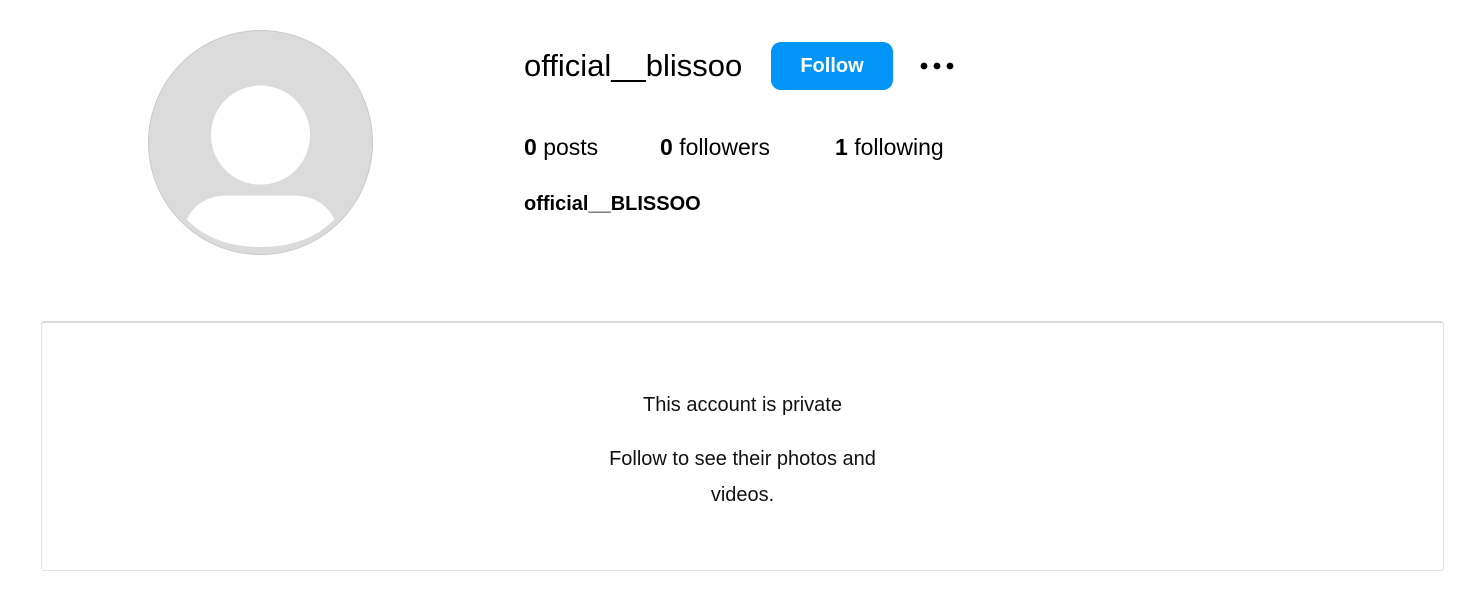  Describe the element at coordinates (612, 204) in the screenshot. I see `profile-full-name: official__BLISSOO` at that location.